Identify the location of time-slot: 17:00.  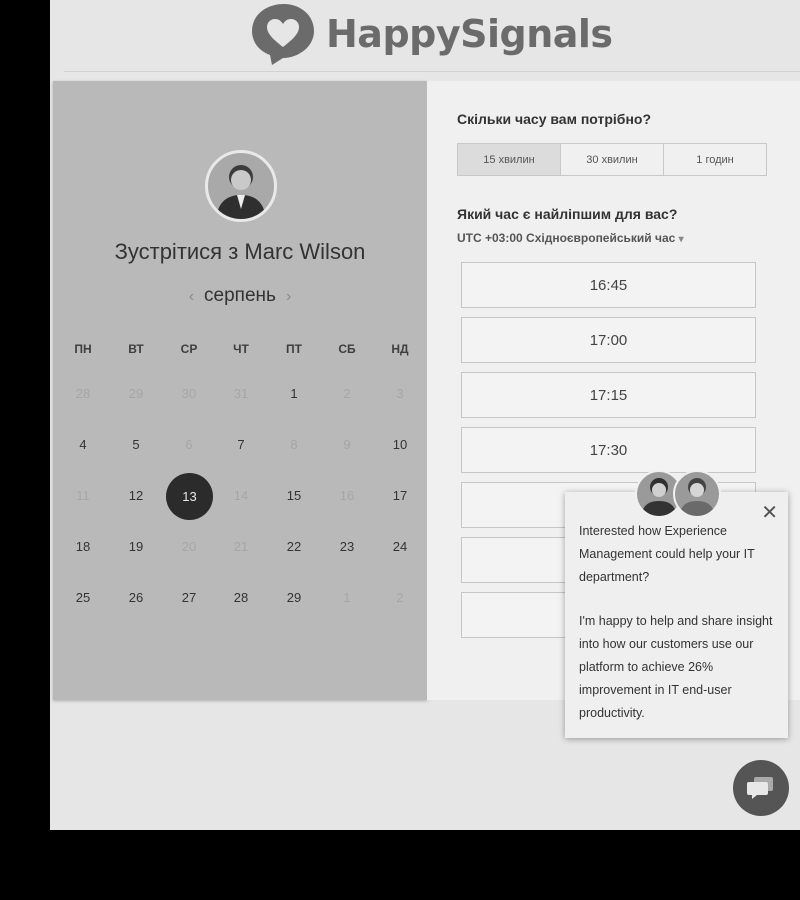
(608, 340).